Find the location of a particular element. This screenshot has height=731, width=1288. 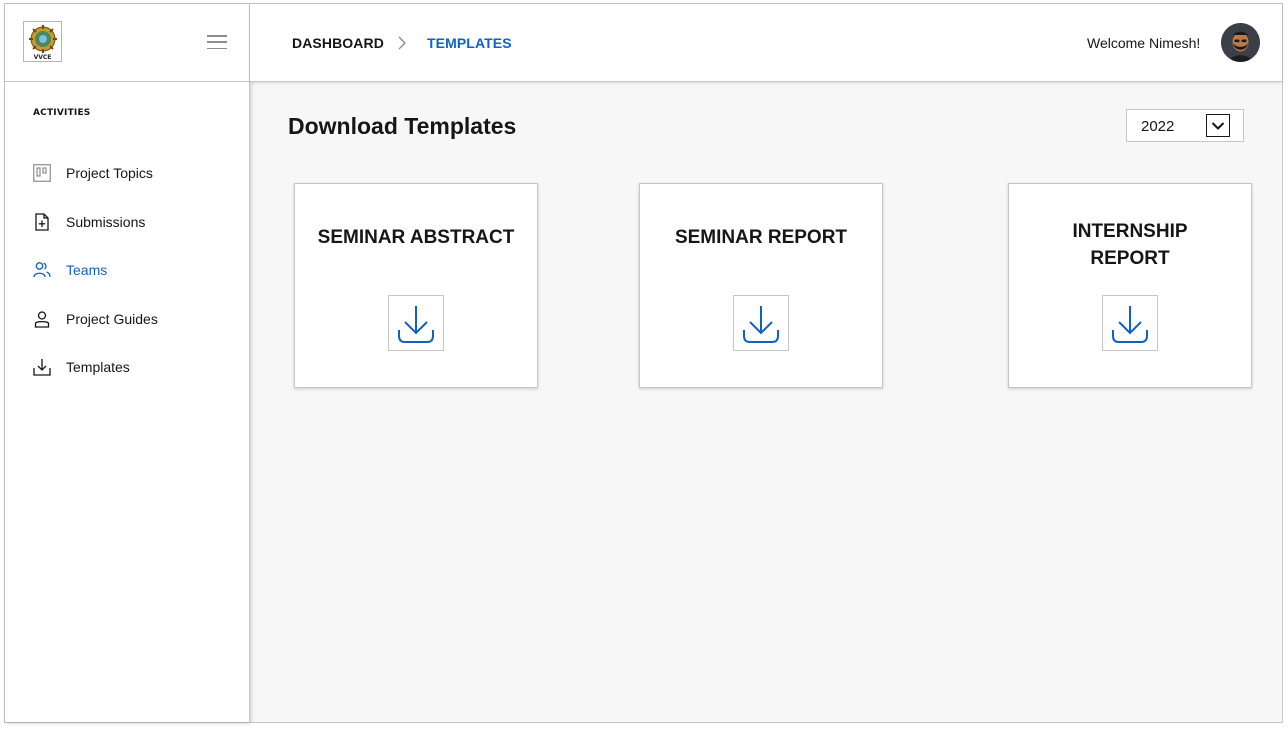

chevron-right-icon is located at coordinates (402, 45).